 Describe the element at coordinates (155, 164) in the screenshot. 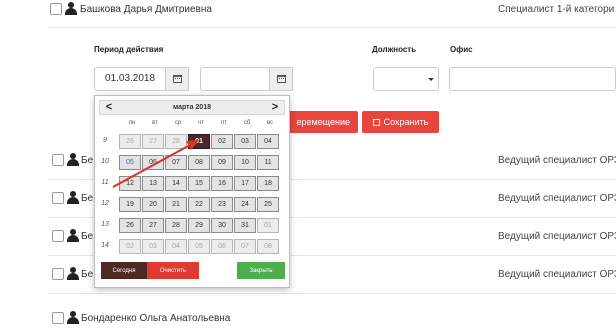

I see `annotation-arrow` at that location.